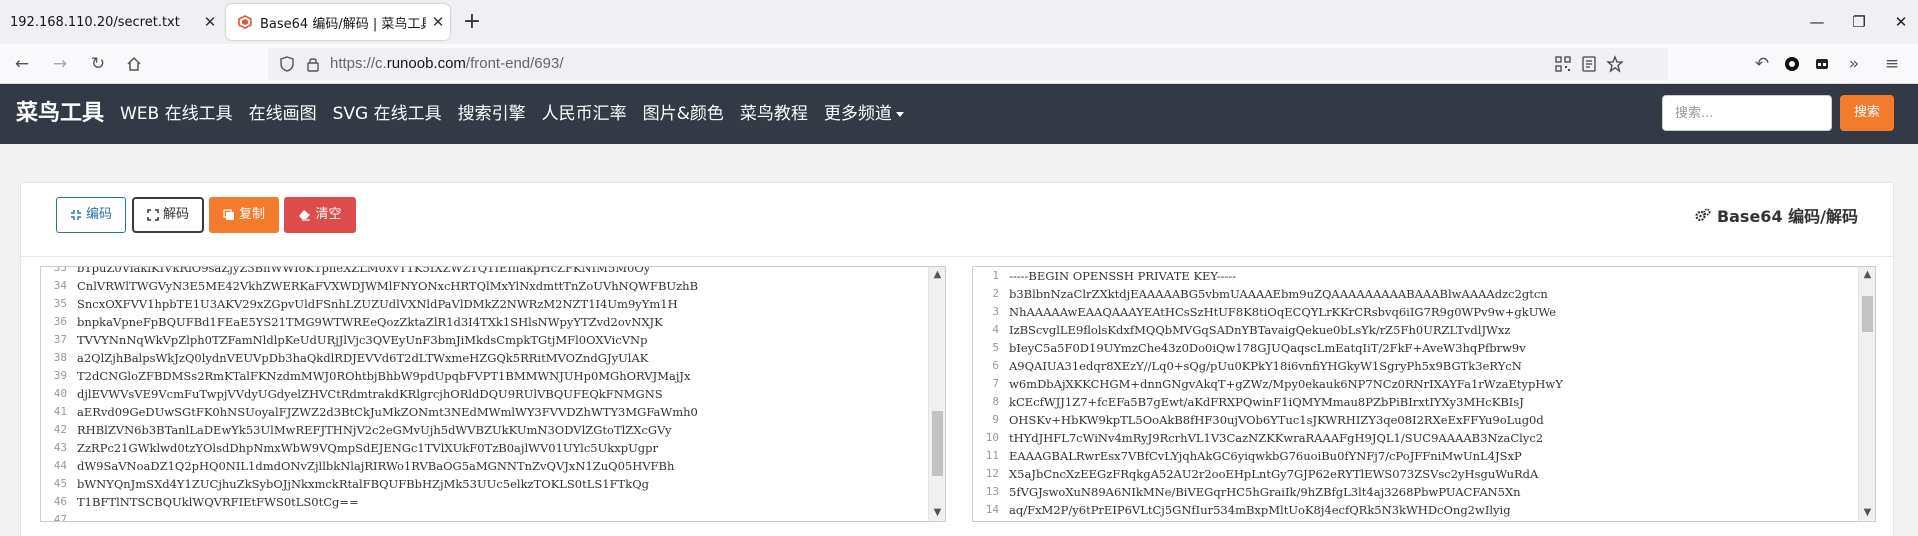  Describe the element at coordinates (328, 214) in the screenshot. I see `clear-label: 清空` at that location.